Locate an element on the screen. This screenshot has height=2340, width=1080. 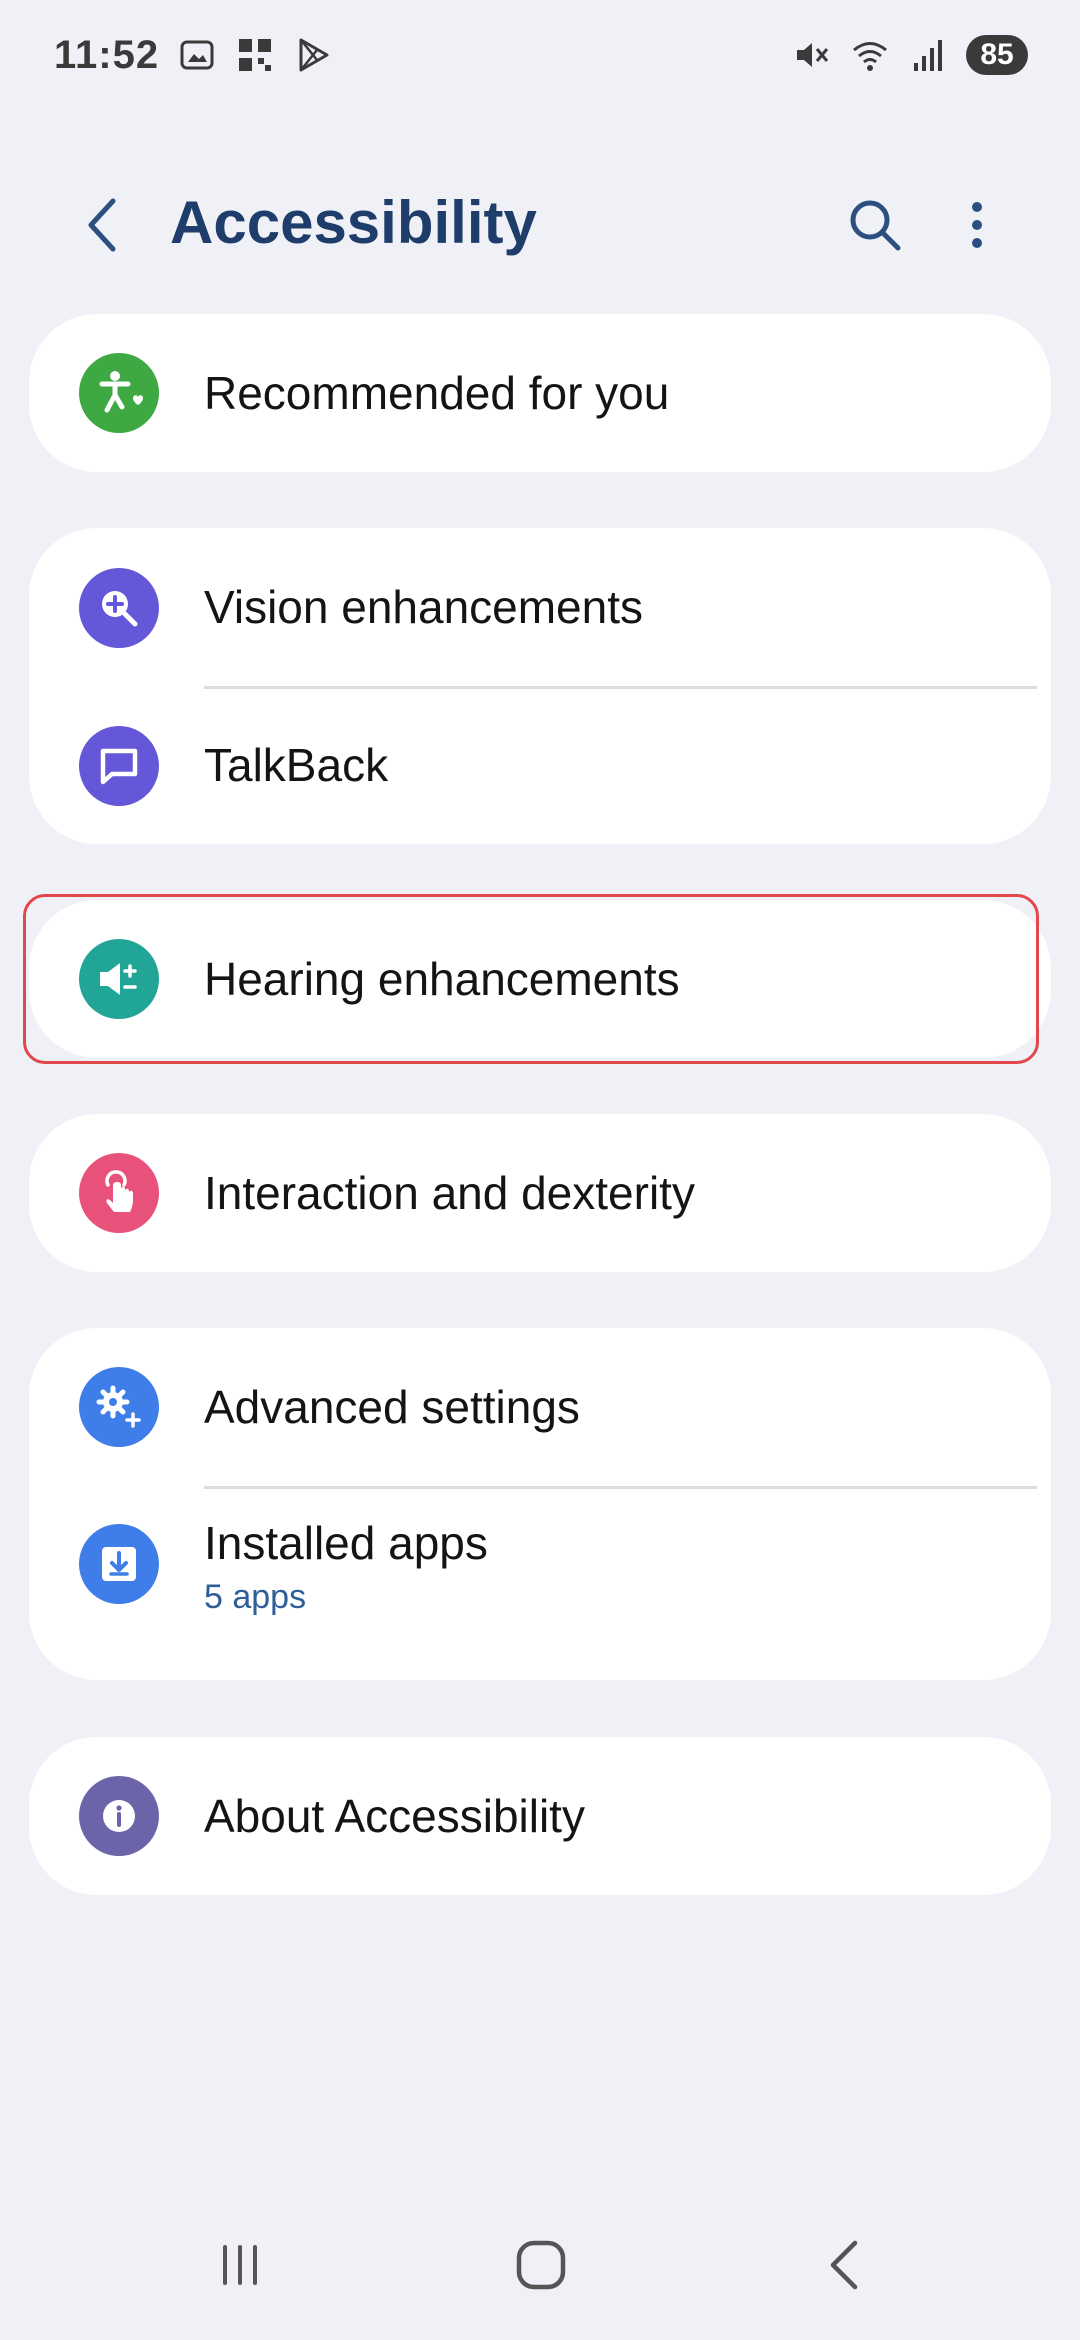
back-icon is located at coordinates (102, 225).